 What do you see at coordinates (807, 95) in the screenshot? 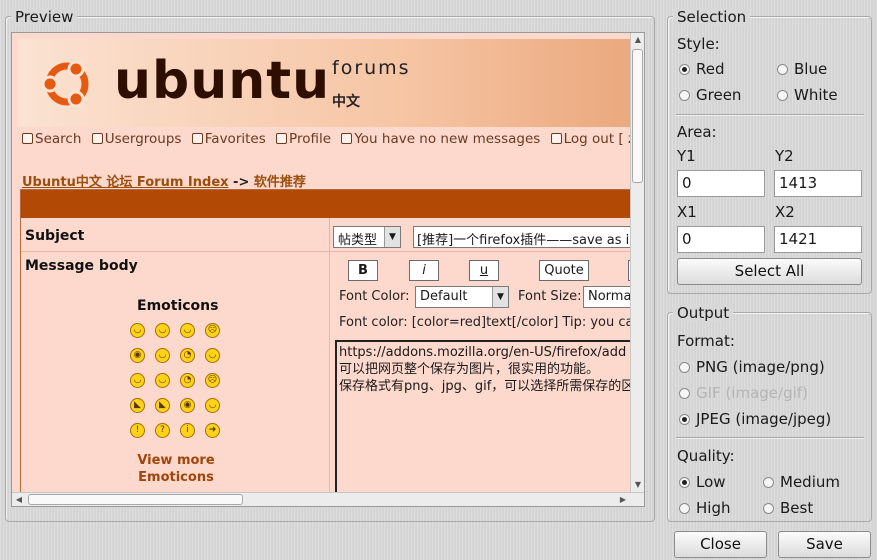
I see `style-white-radio: White` at bounding box center [807, 95].